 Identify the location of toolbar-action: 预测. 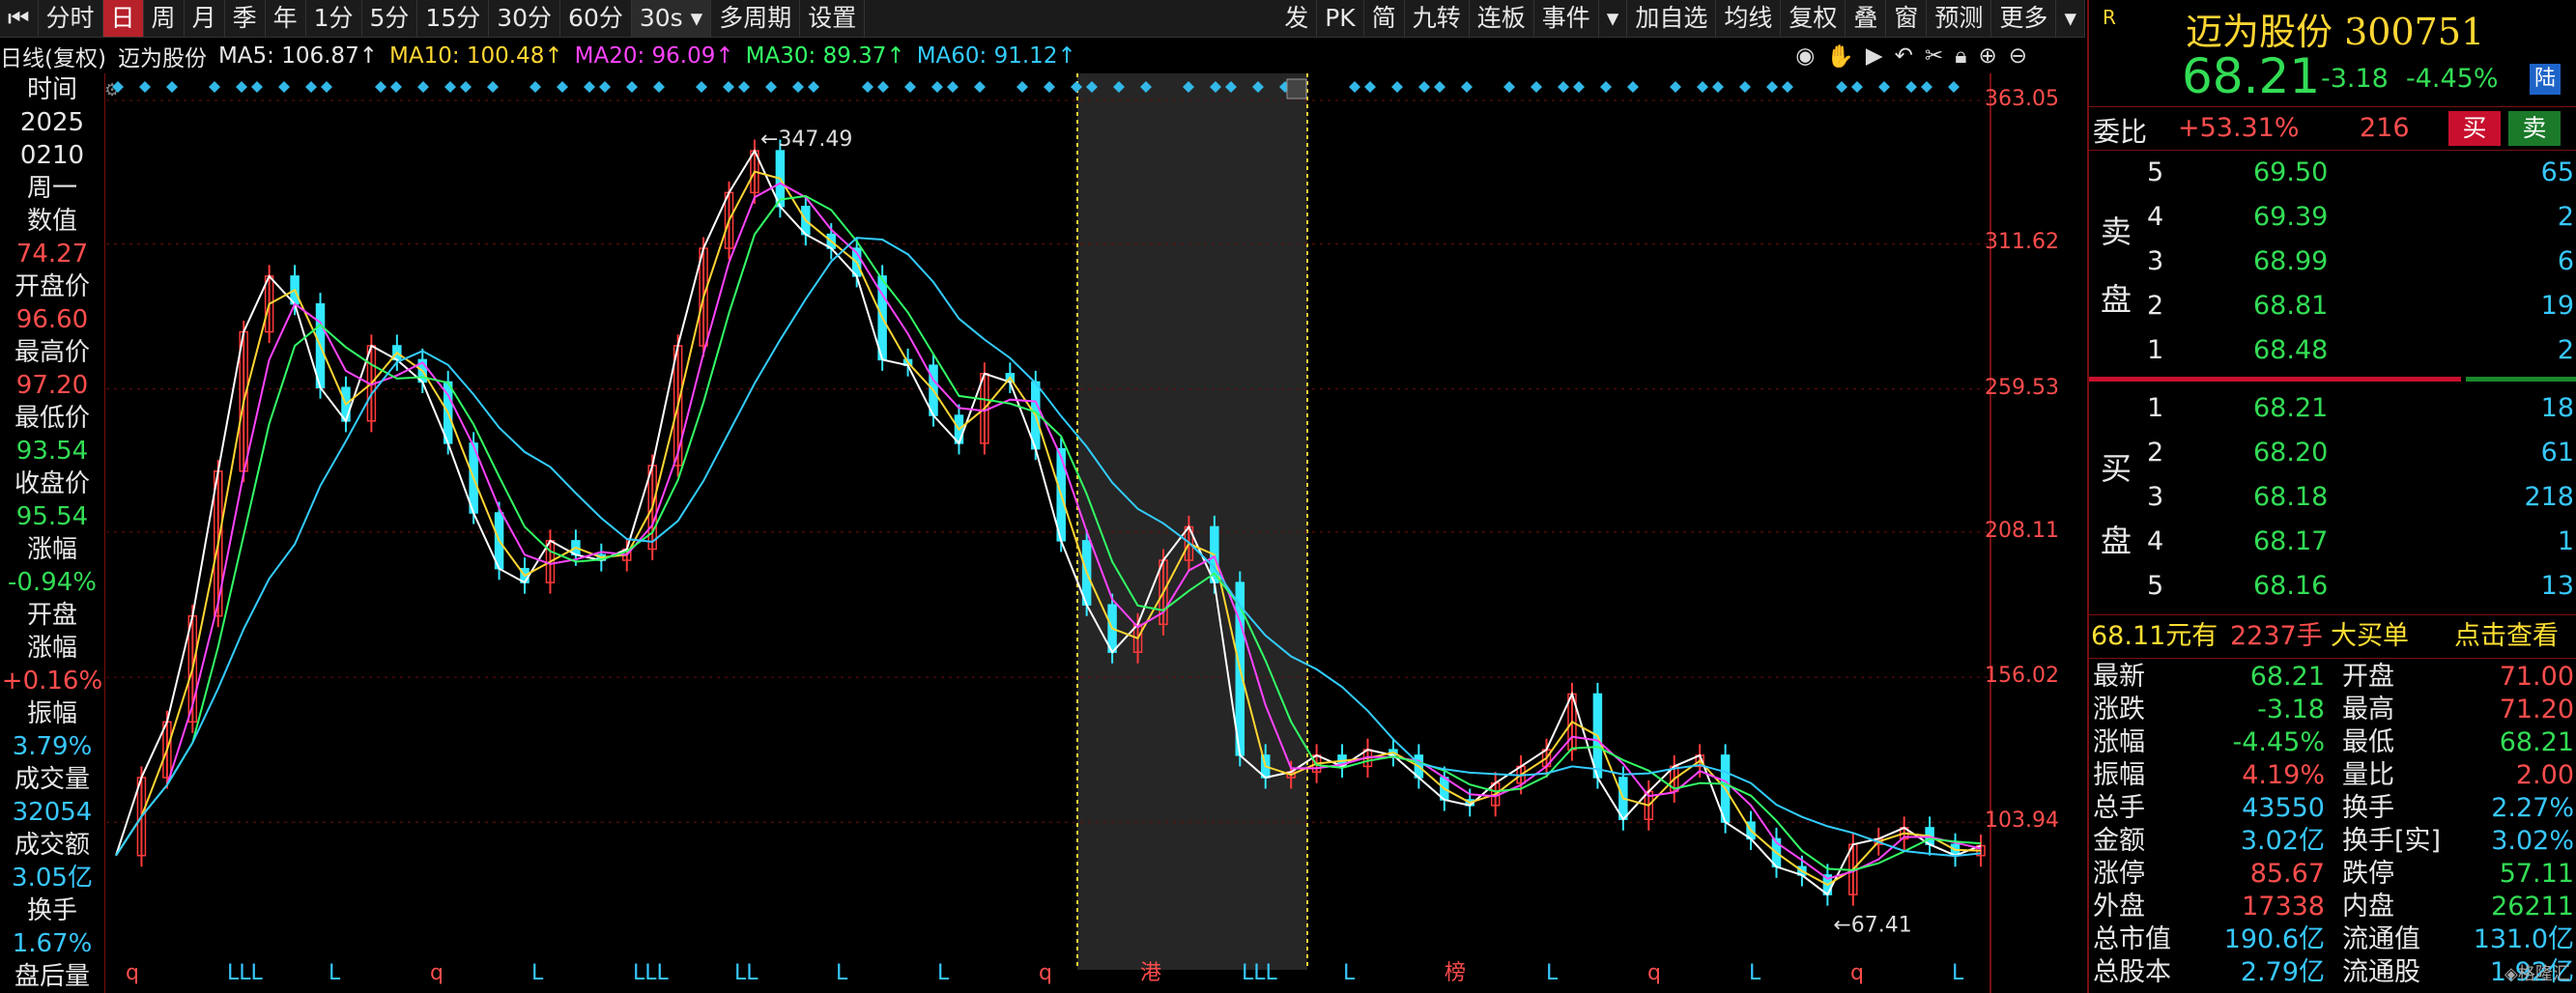
(1960, 18).